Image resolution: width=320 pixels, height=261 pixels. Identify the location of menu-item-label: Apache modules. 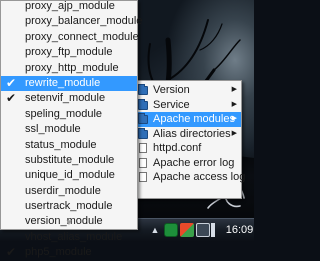
(194, 119).